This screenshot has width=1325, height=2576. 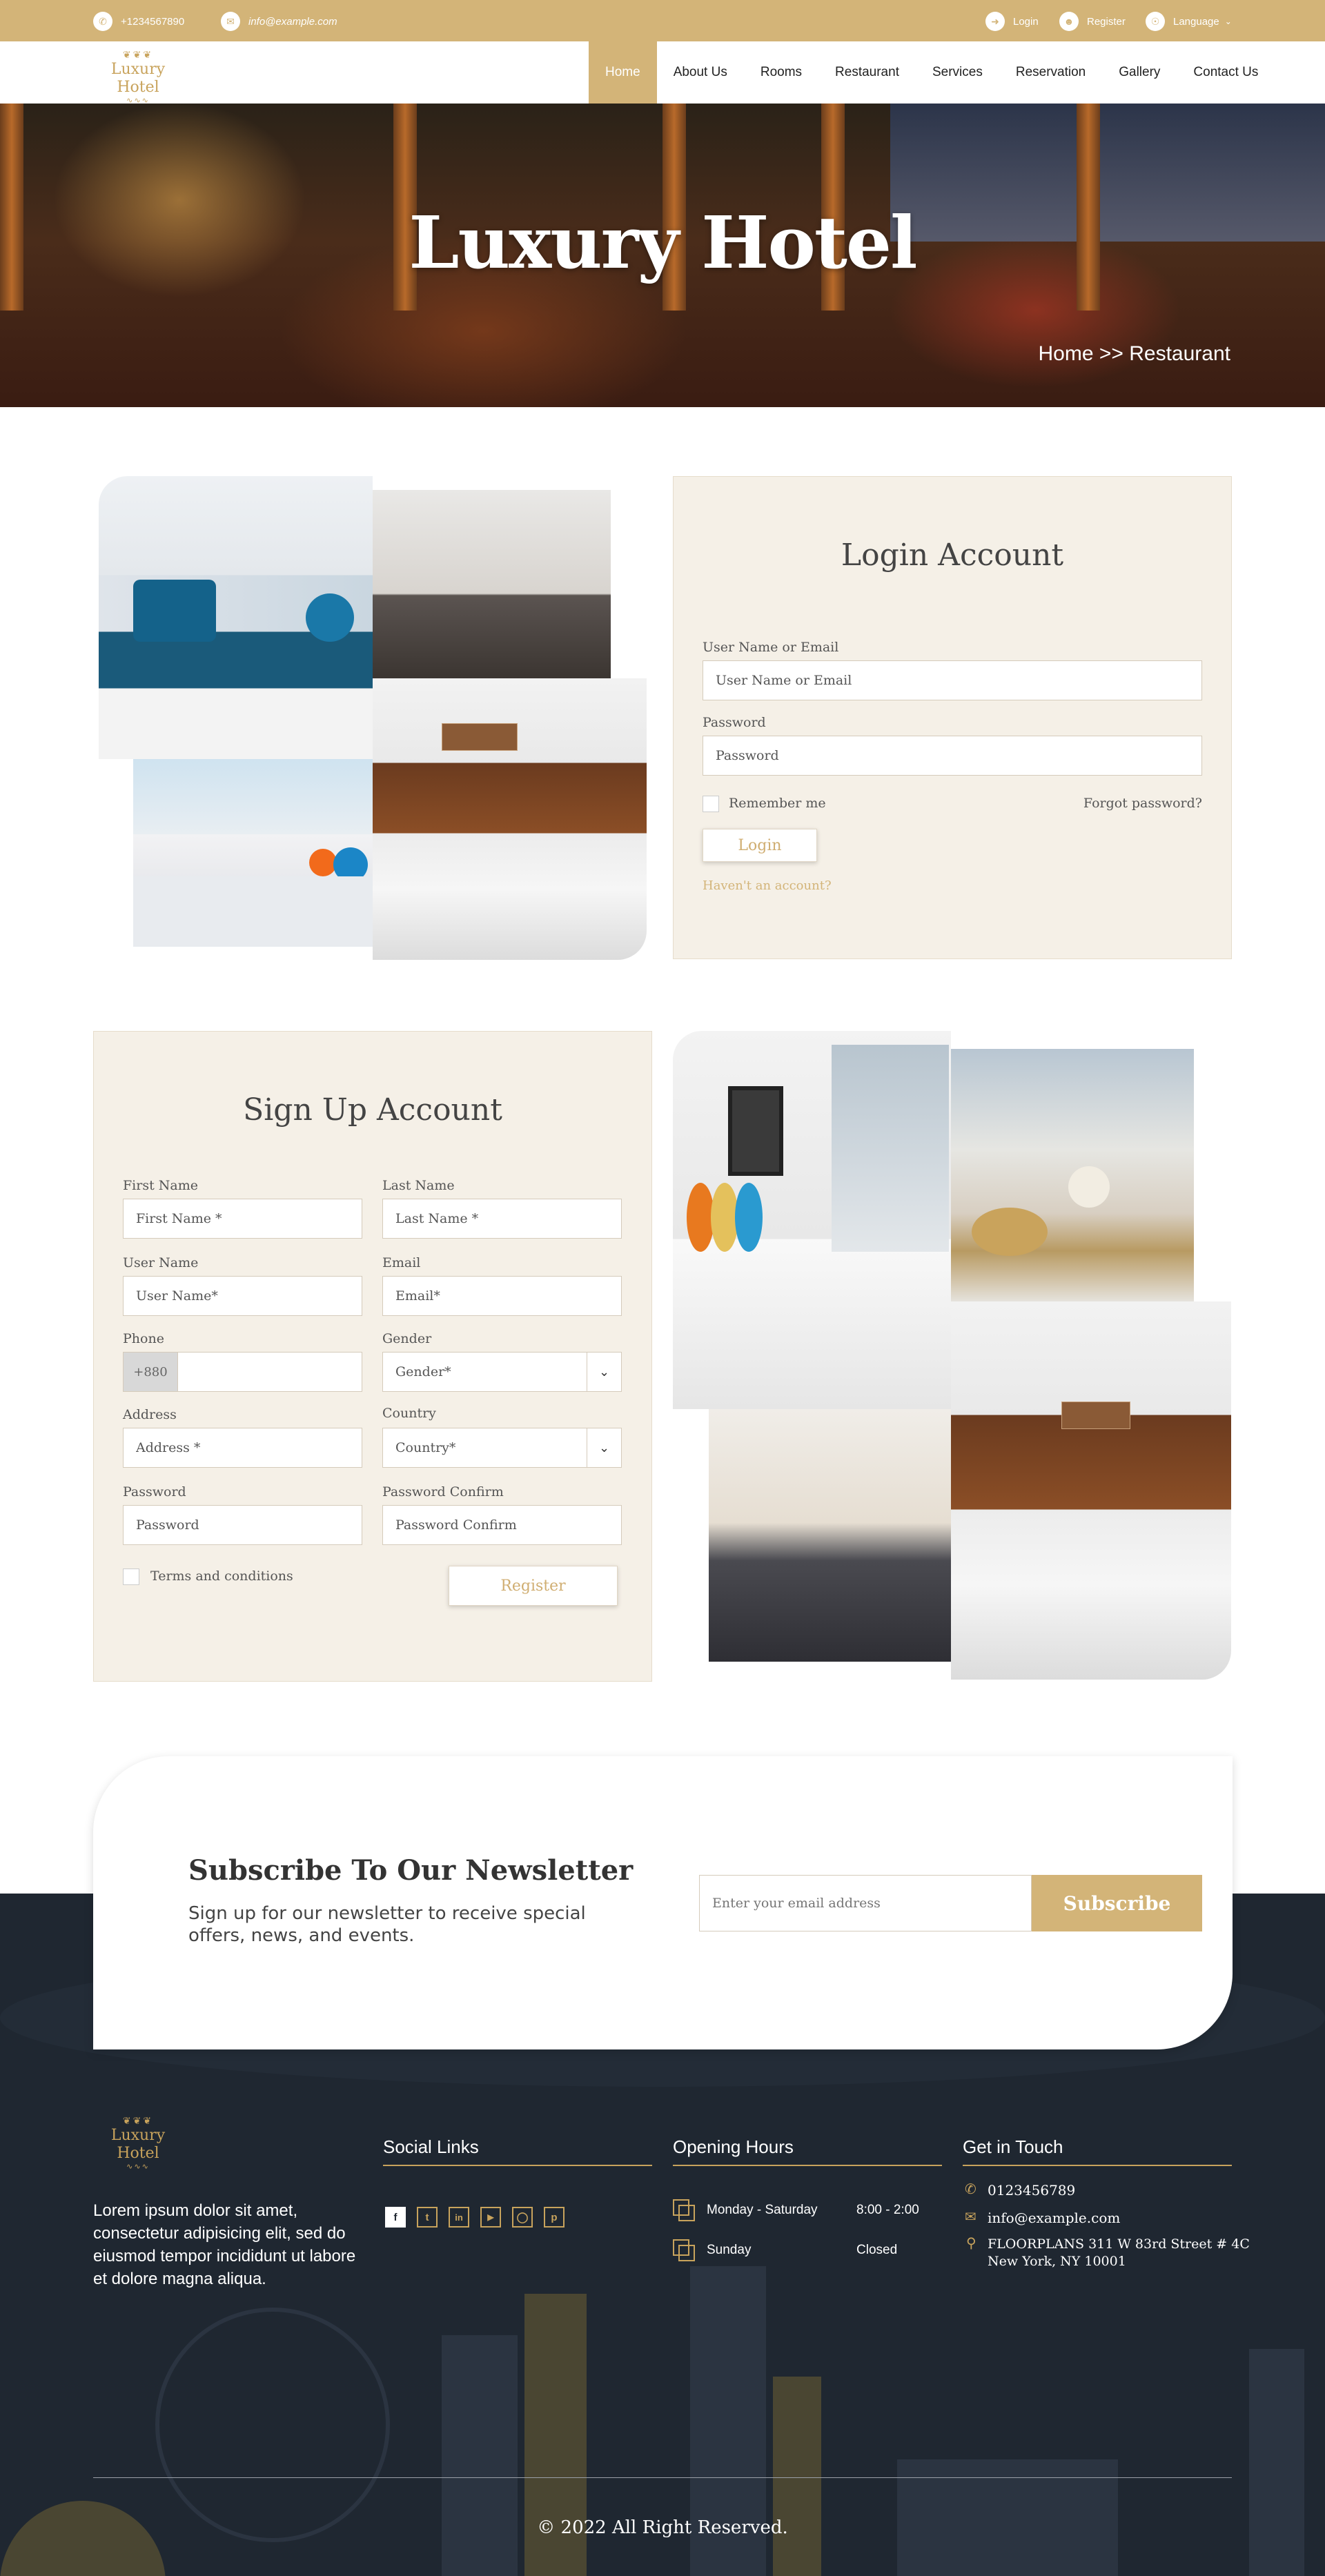 I want to click on nav-reservation: Reservation, so click(x=1050, y=72).